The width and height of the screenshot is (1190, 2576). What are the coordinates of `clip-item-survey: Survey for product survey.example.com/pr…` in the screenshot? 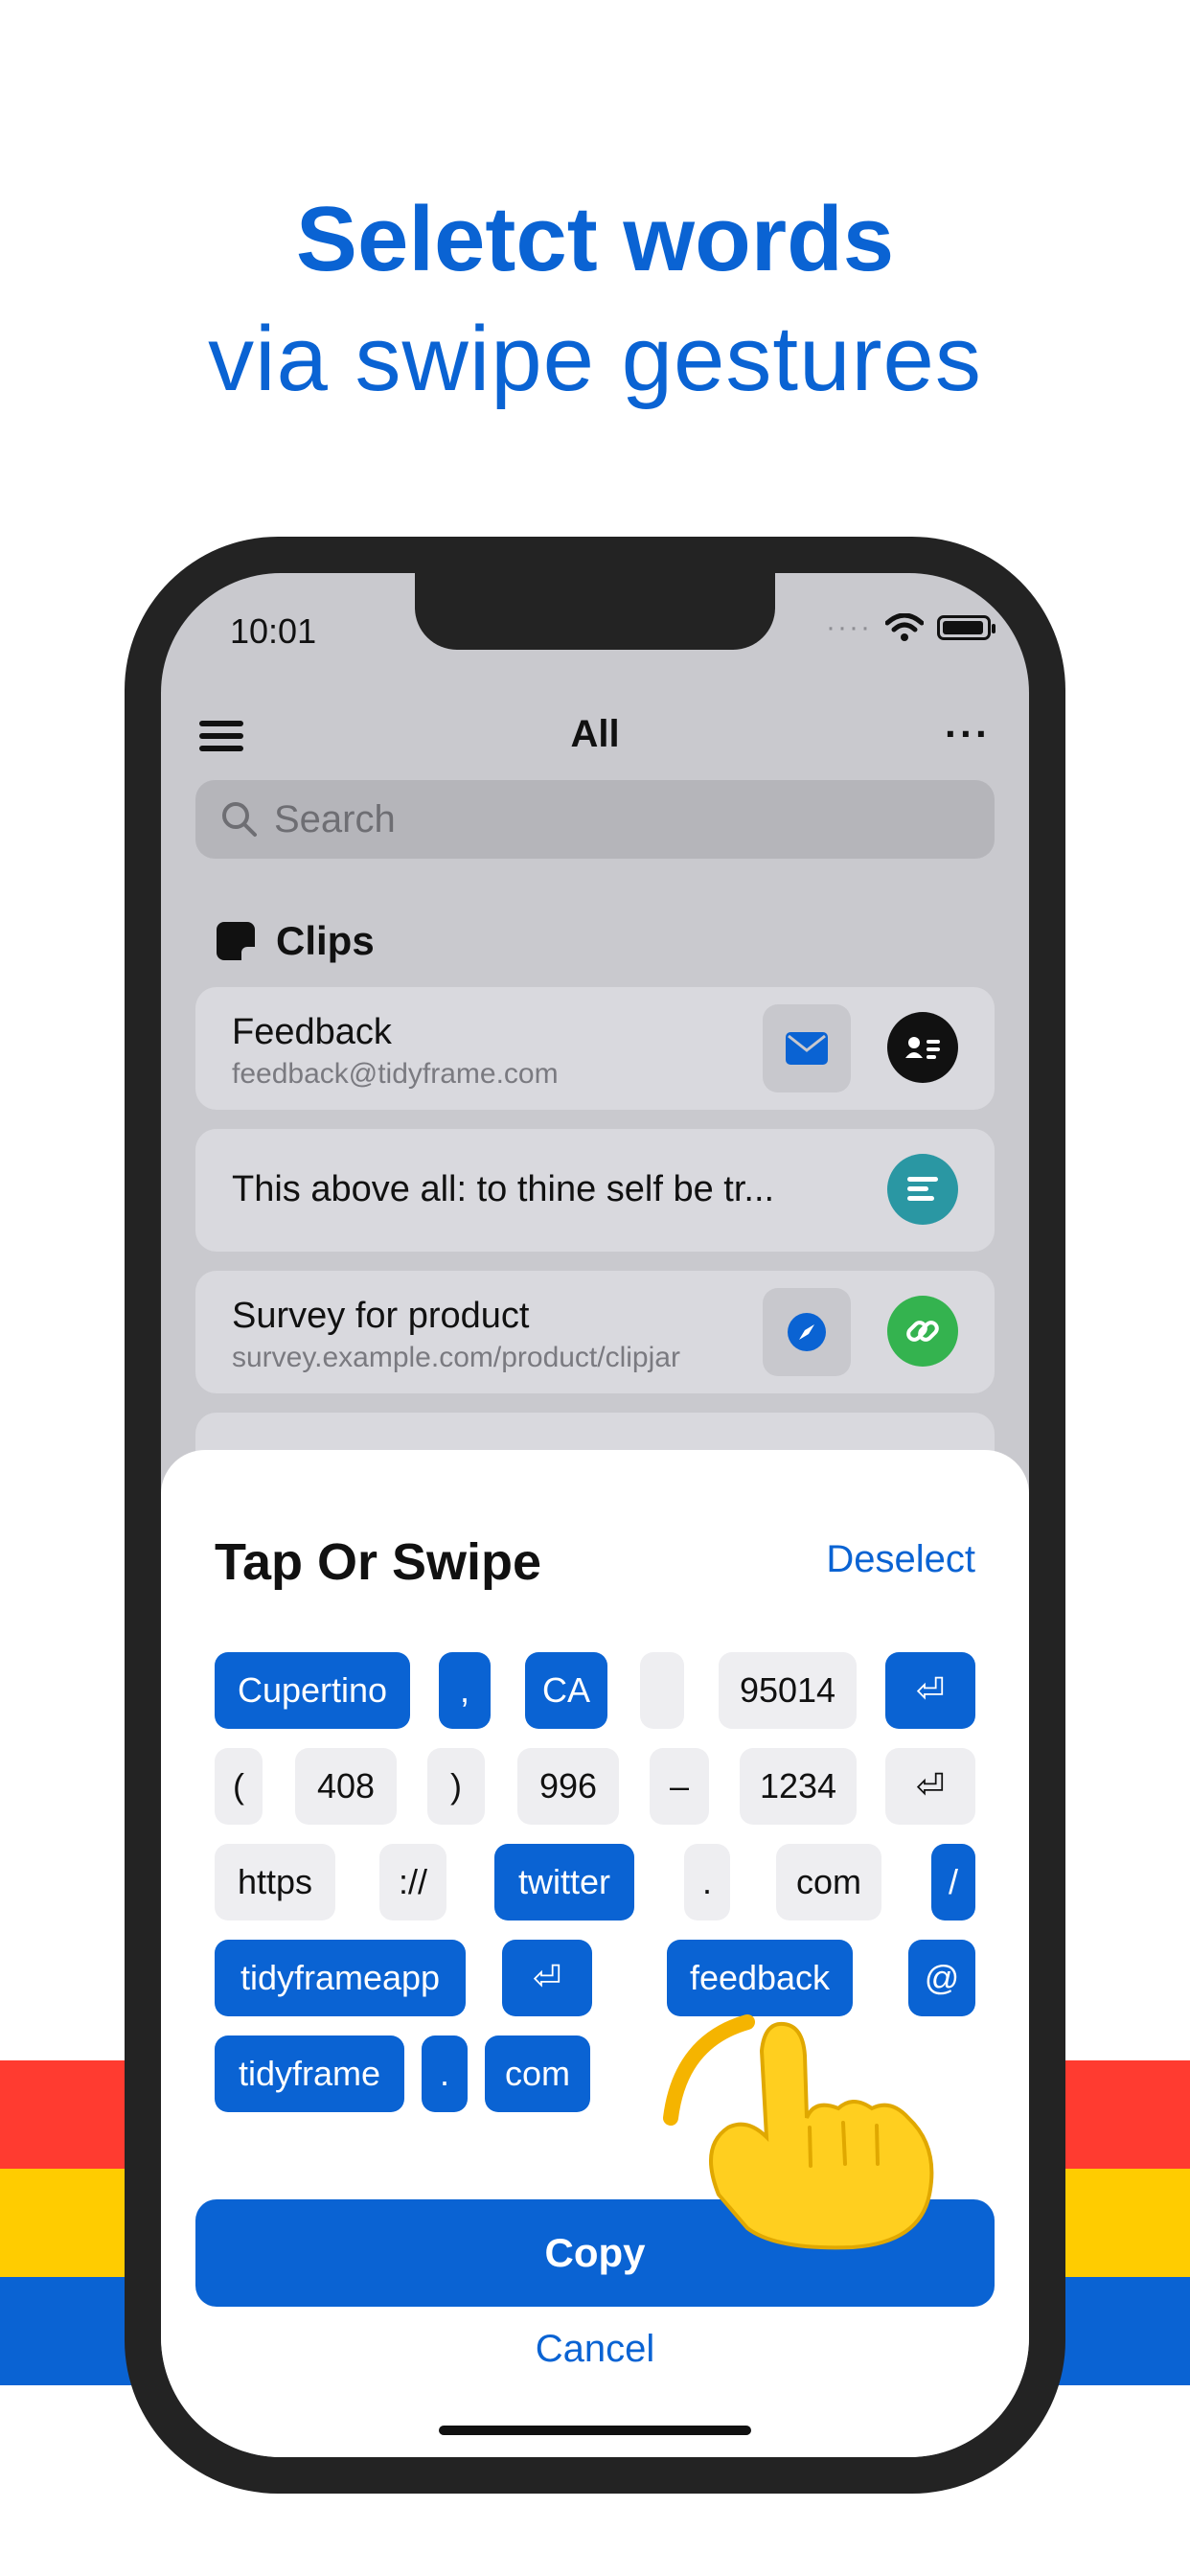 It's located at (595, 1332).